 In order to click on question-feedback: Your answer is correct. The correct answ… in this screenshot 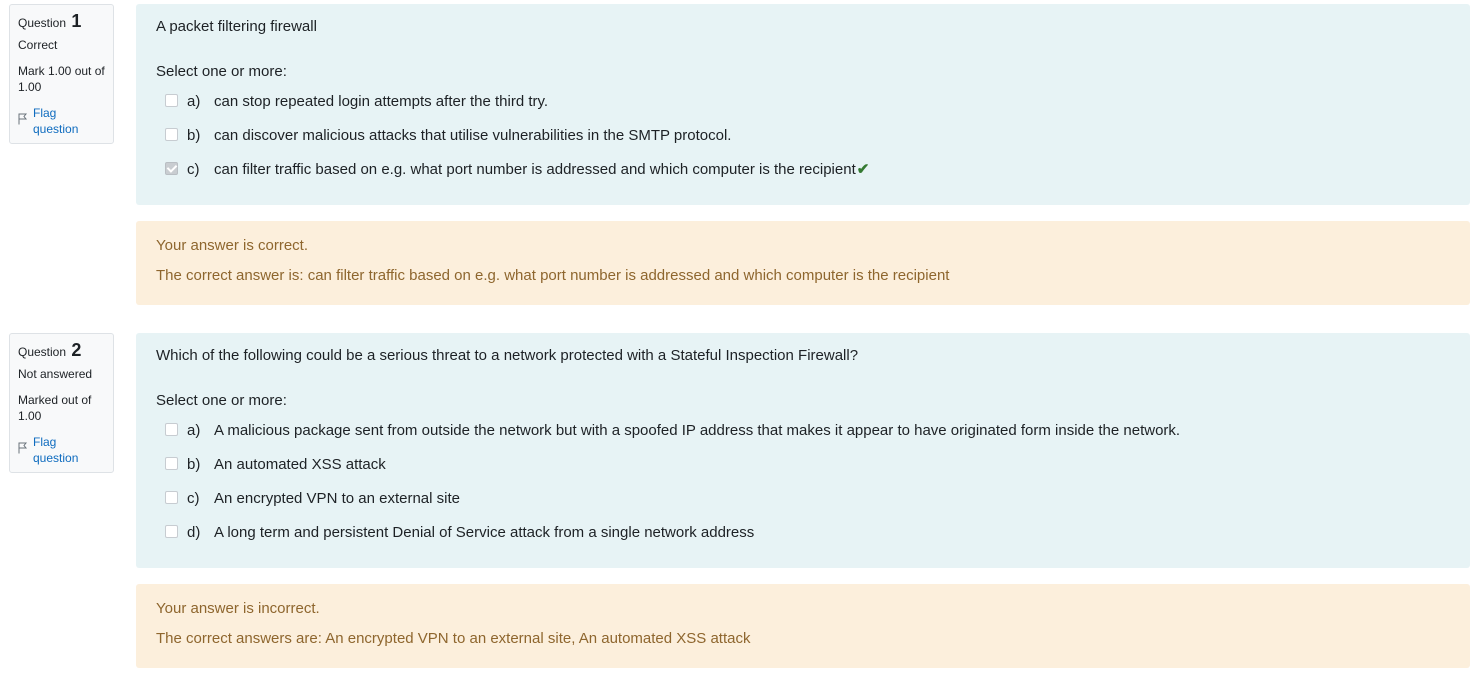, I will do `click(803, 263)`.